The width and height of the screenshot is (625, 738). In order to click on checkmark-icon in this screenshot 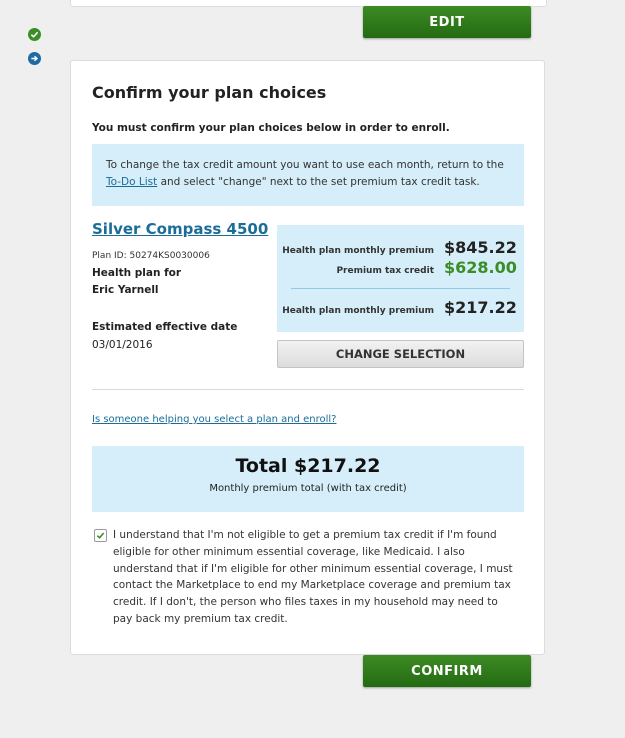, I will do `click(100, 535)`.